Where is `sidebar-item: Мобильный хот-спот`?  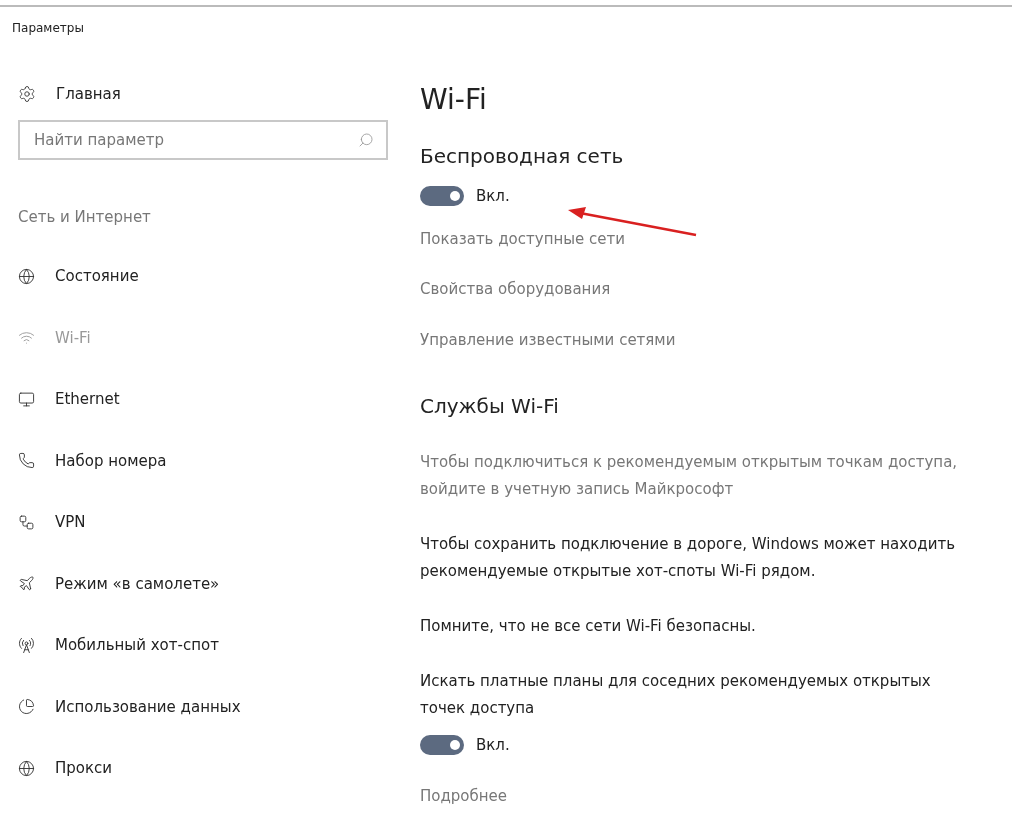 sidebar-item: Мобильный хот-спот is located at coordinates (118, 645).